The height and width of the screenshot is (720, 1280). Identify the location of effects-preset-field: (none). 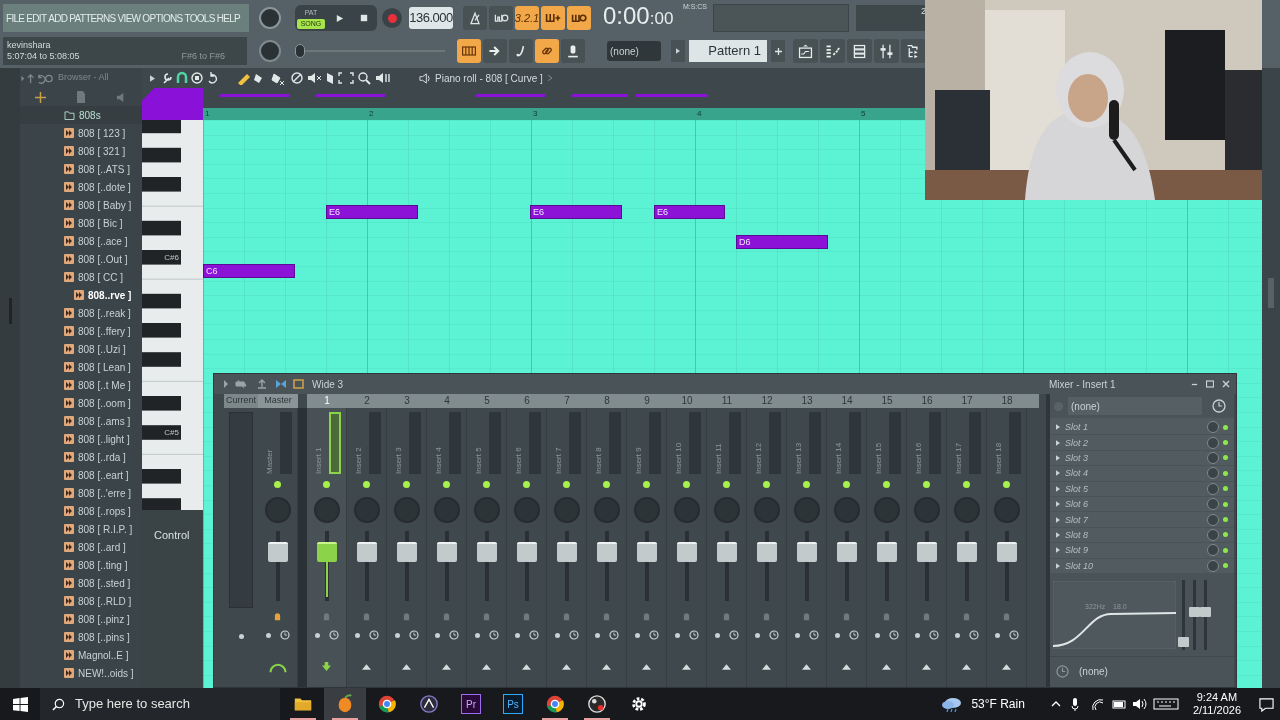
(1135, 406).